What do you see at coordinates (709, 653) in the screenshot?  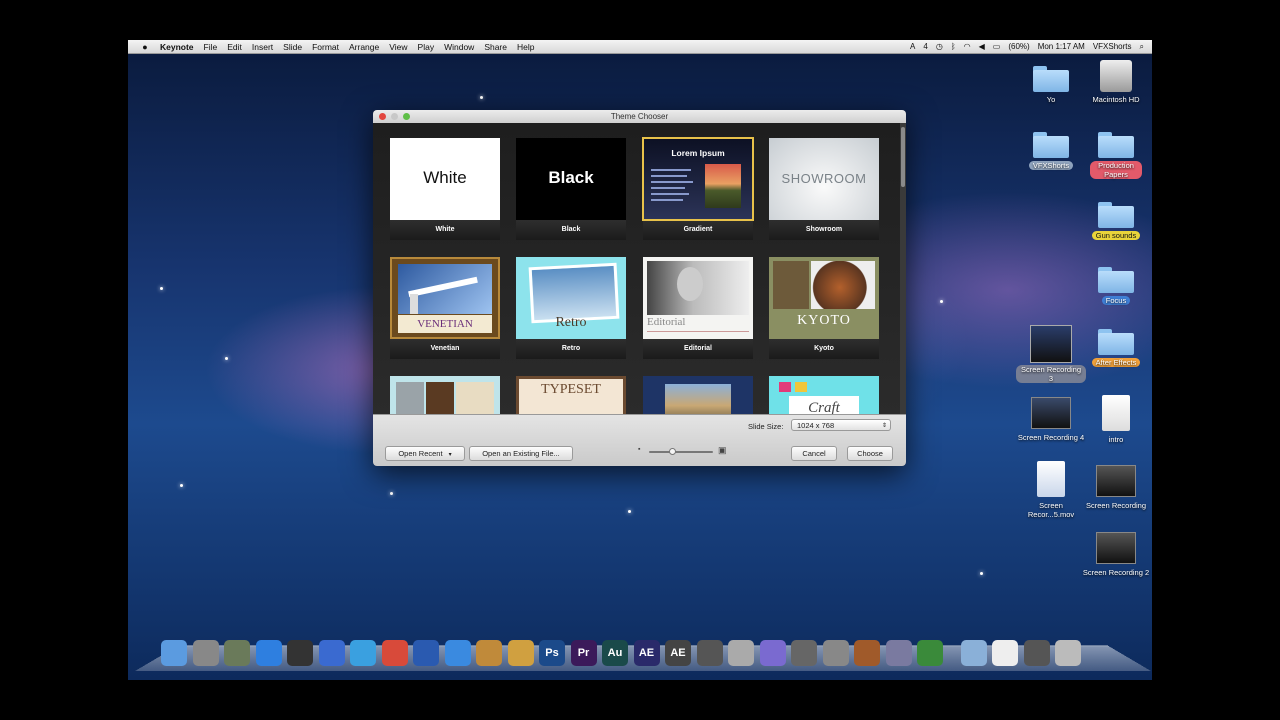 I see `final-cut-icon` at bounding box center [709, 653].